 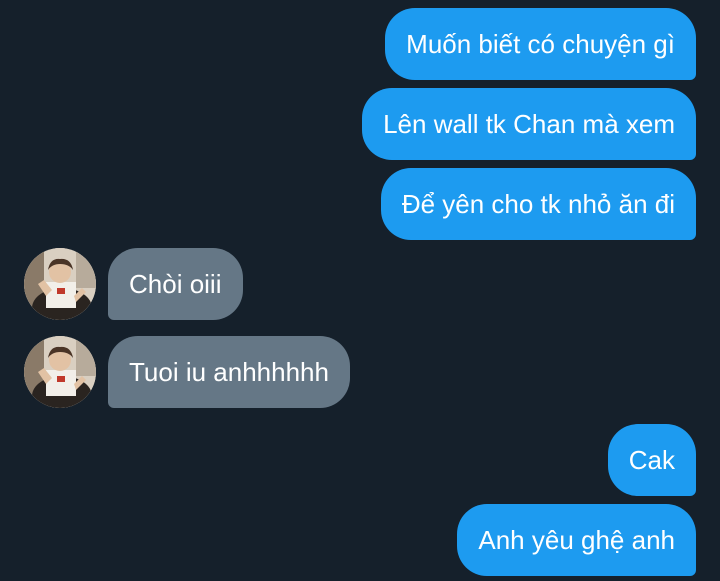 I want to click on message-text: Để yên cho tk nhỏ ăn đi, so click(x=538, y=204).